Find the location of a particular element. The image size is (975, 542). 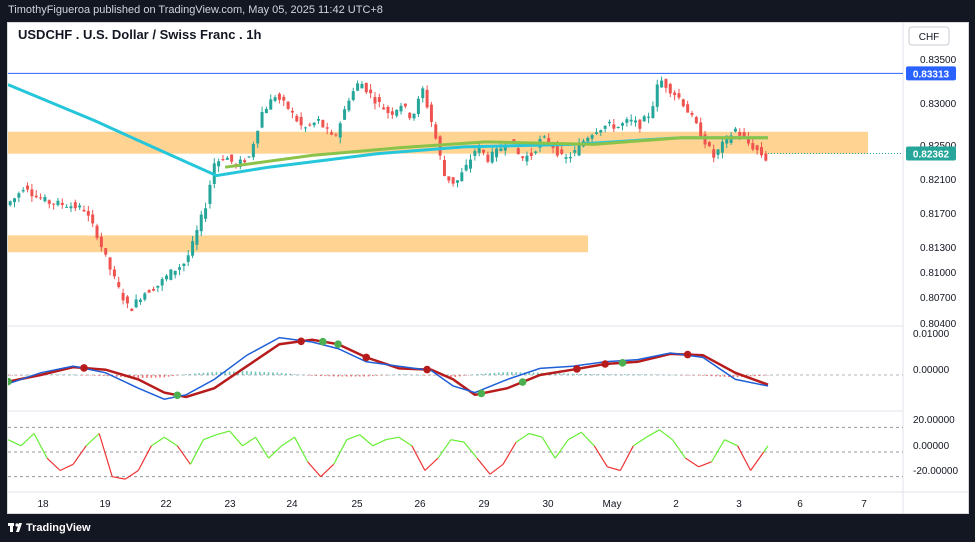

osc-tick: -20.00000 is located at coordinates (935, 471).